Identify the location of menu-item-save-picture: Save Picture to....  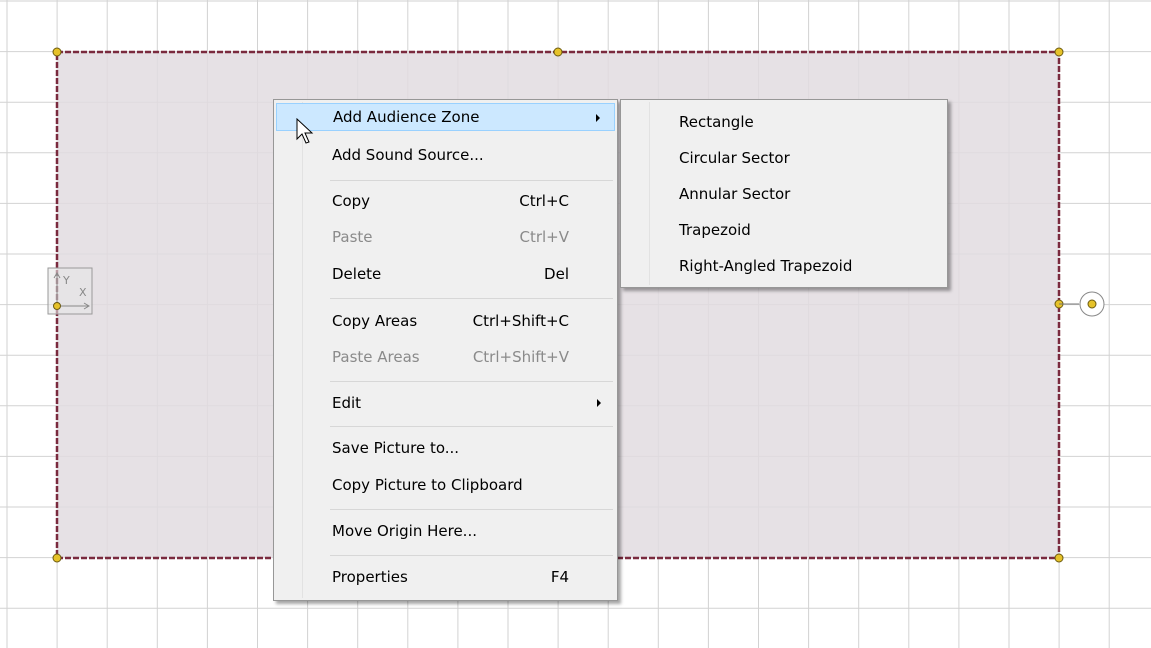
(445, 448).